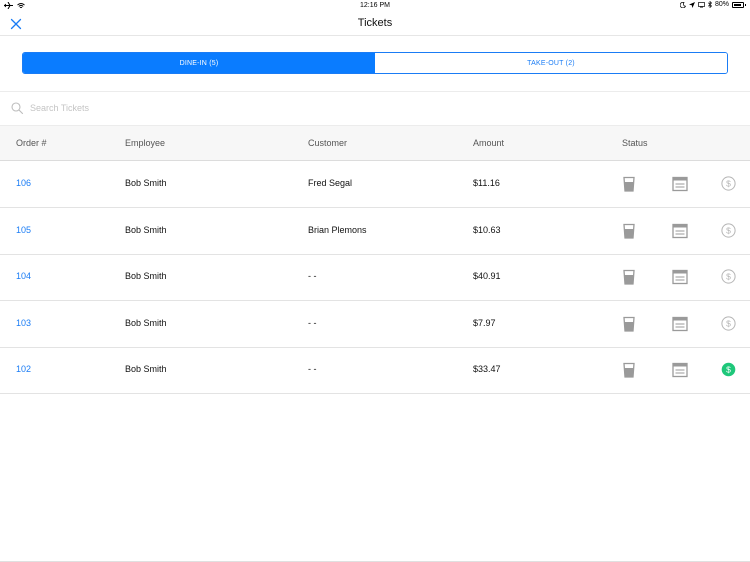  What do you see at coordinates (23, 323) in the screenshot?
I see `order-number: 103` at bounding box center [23, 323].